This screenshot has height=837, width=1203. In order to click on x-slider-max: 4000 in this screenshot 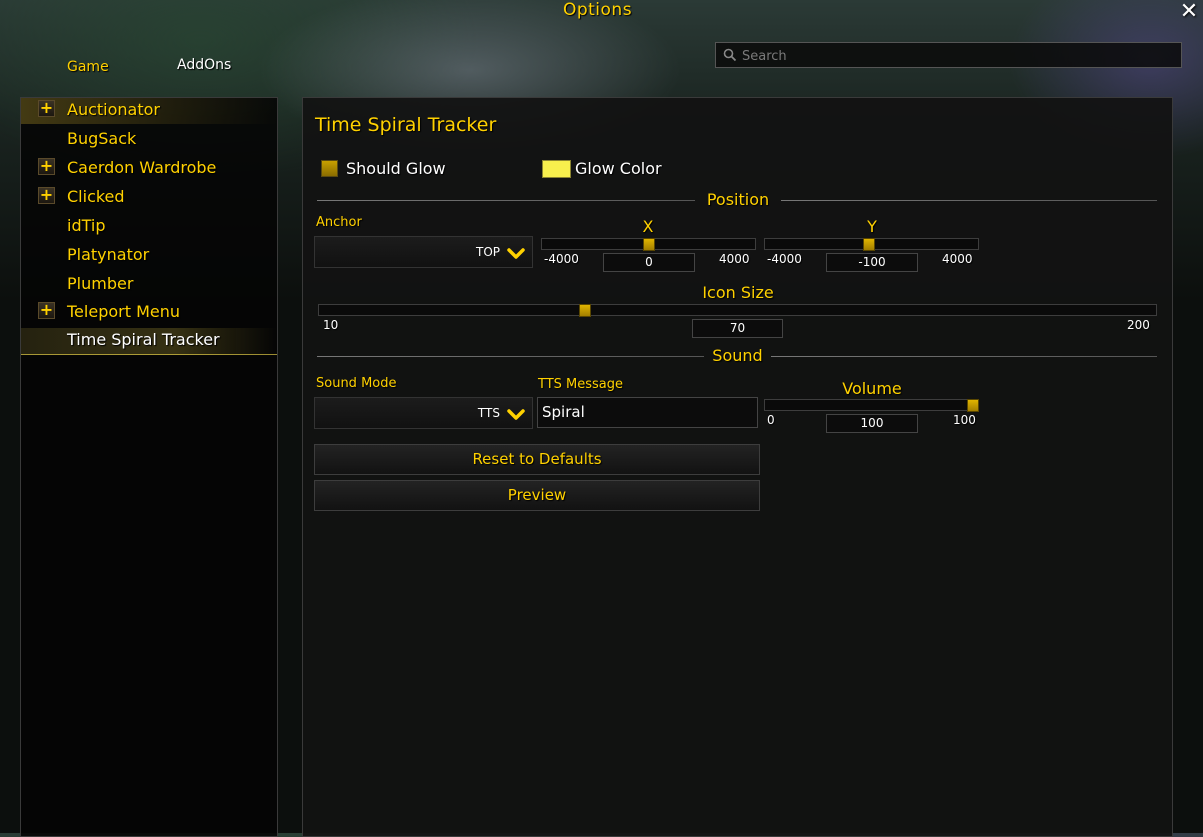, I will do `click(734, 259)`.